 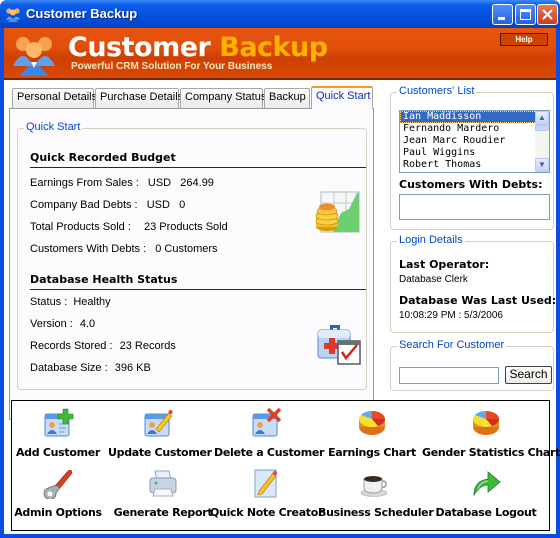 I want to click on last-operator-label: Last Operator:, so click(x=444, y=264).